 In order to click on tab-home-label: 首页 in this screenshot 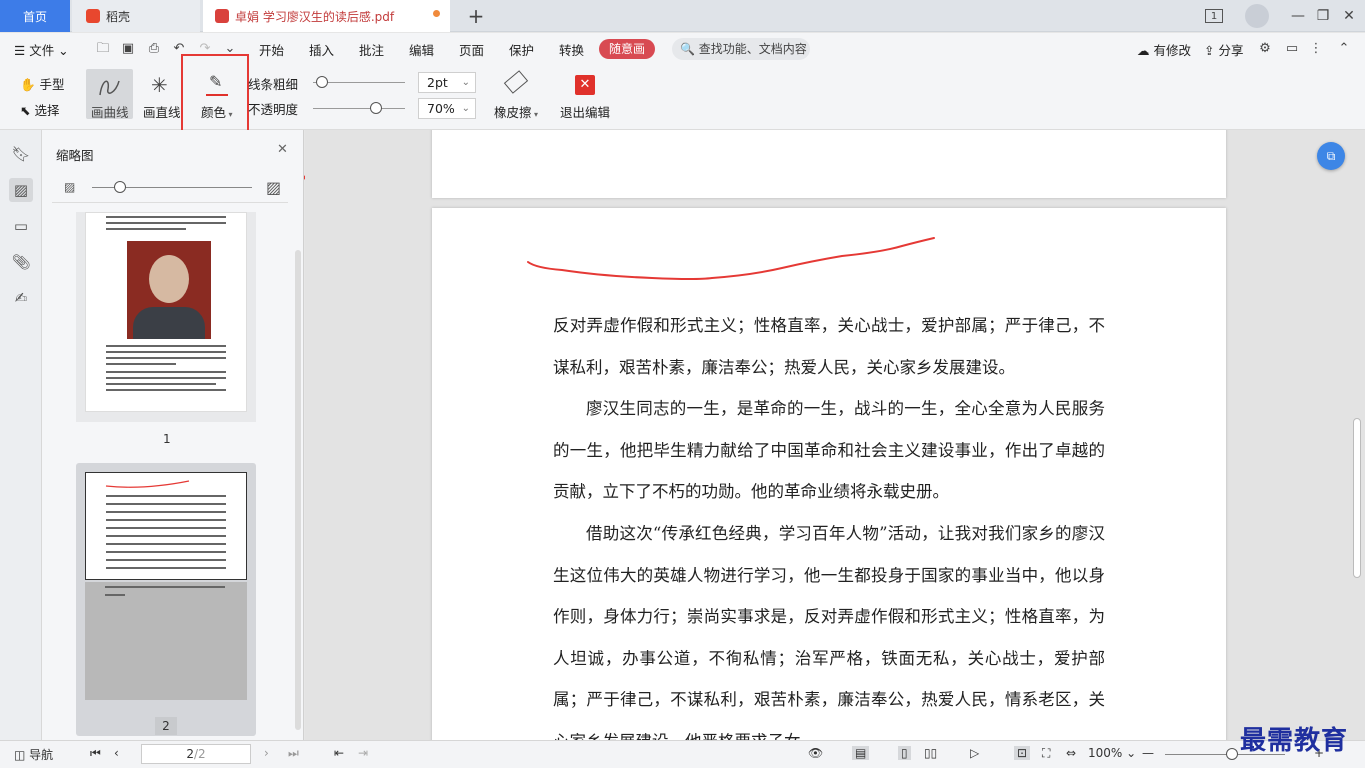, I will do `click(34, 16)`.